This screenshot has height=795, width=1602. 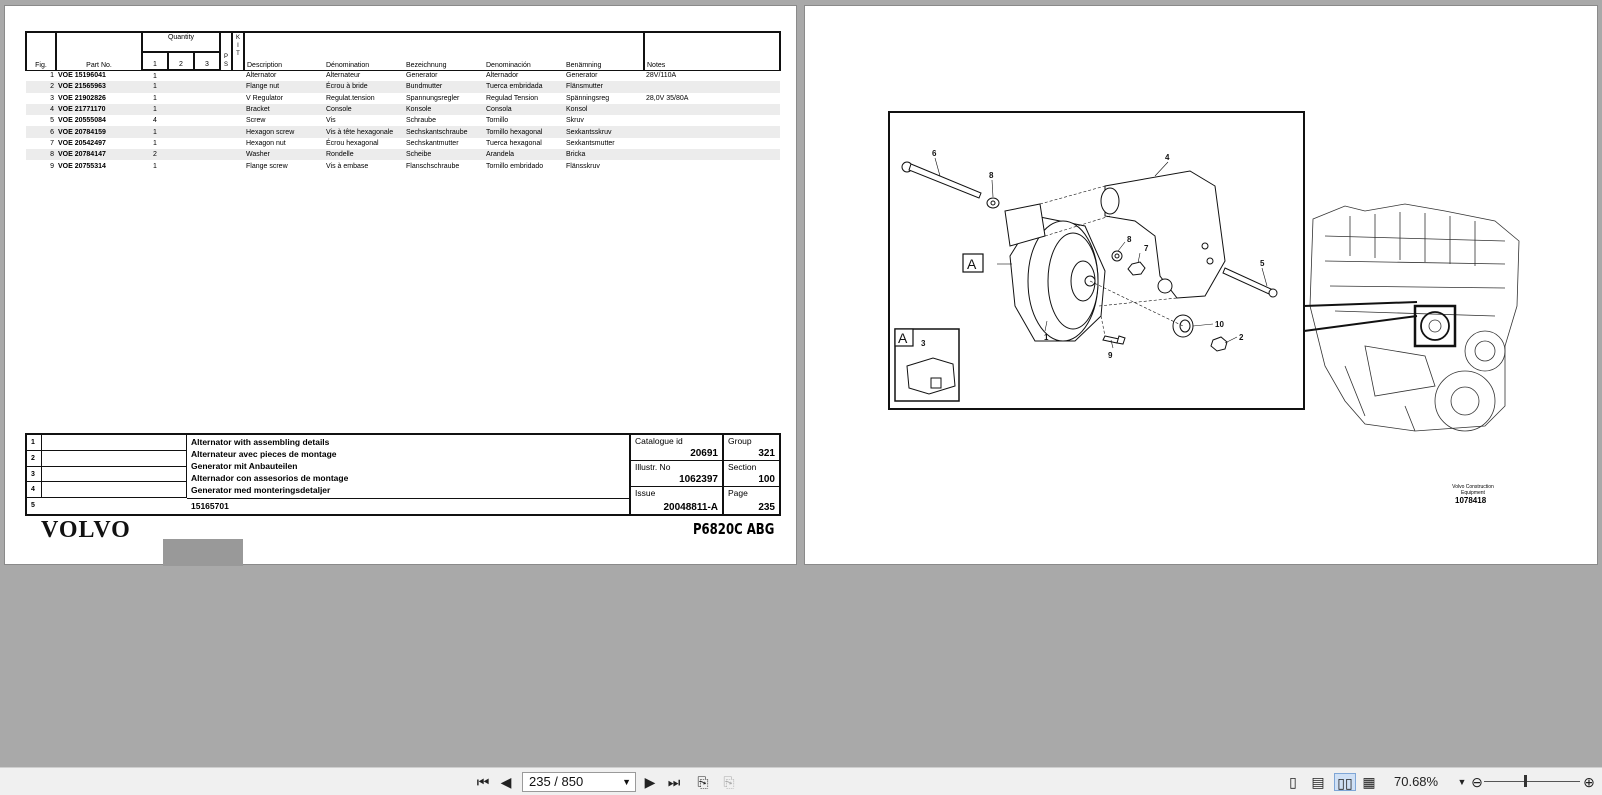 I want to click on bezeichnung-cell: Konsole, so click(x=444, y=109).